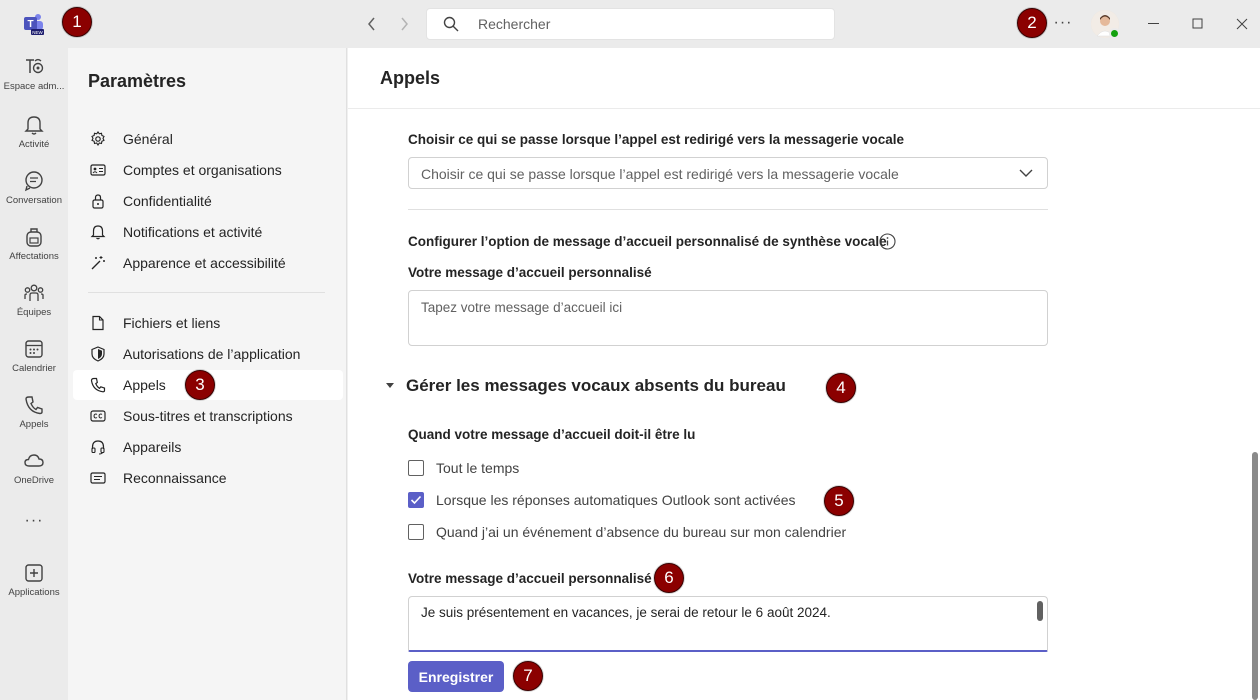 This screenshot has height=700, width=1260. I want to click on teams-logo-icon: T NEW, so click(34, 24).